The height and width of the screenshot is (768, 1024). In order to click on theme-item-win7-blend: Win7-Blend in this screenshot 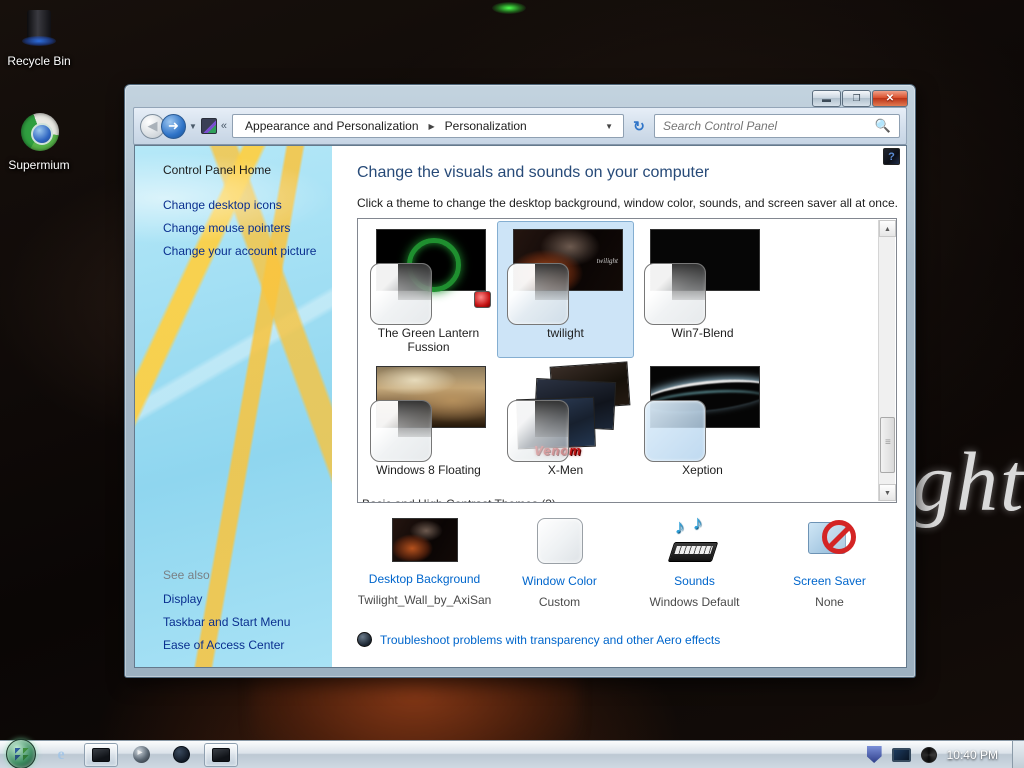, I will do `click(702, 289)`.